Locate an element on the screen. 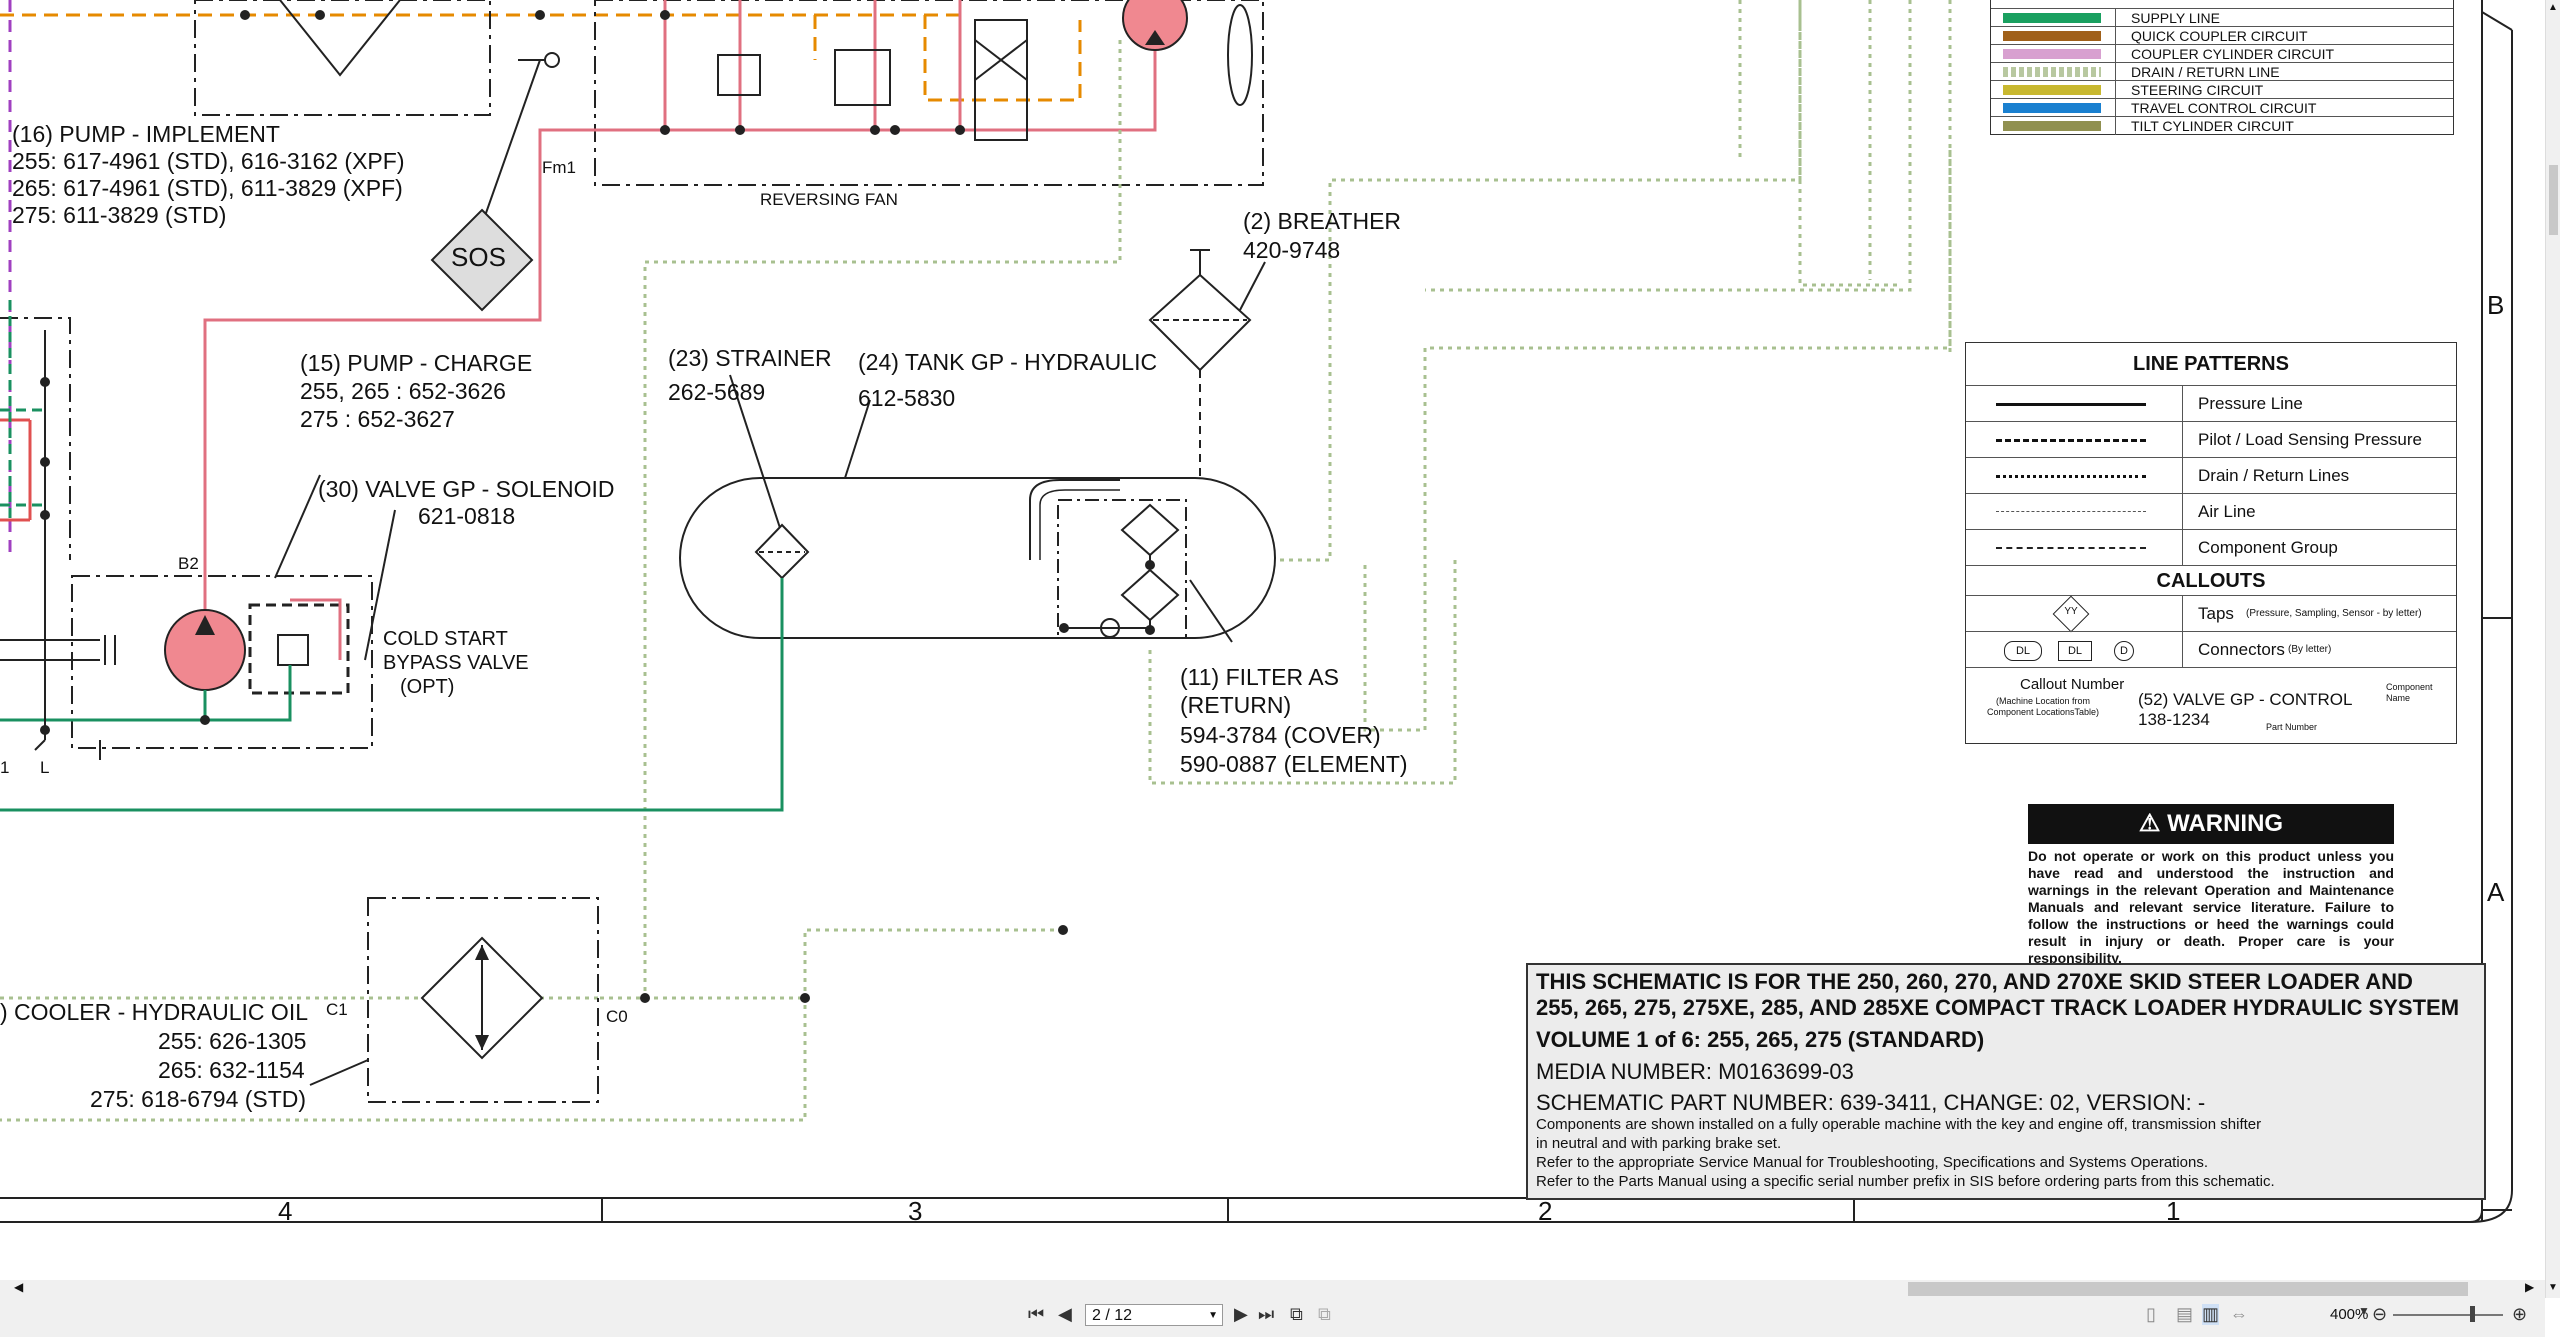 This screenshot has width=2560, height=1337. page-view-alt-icon: ⧉ is located at coordinates (1324, 1314).